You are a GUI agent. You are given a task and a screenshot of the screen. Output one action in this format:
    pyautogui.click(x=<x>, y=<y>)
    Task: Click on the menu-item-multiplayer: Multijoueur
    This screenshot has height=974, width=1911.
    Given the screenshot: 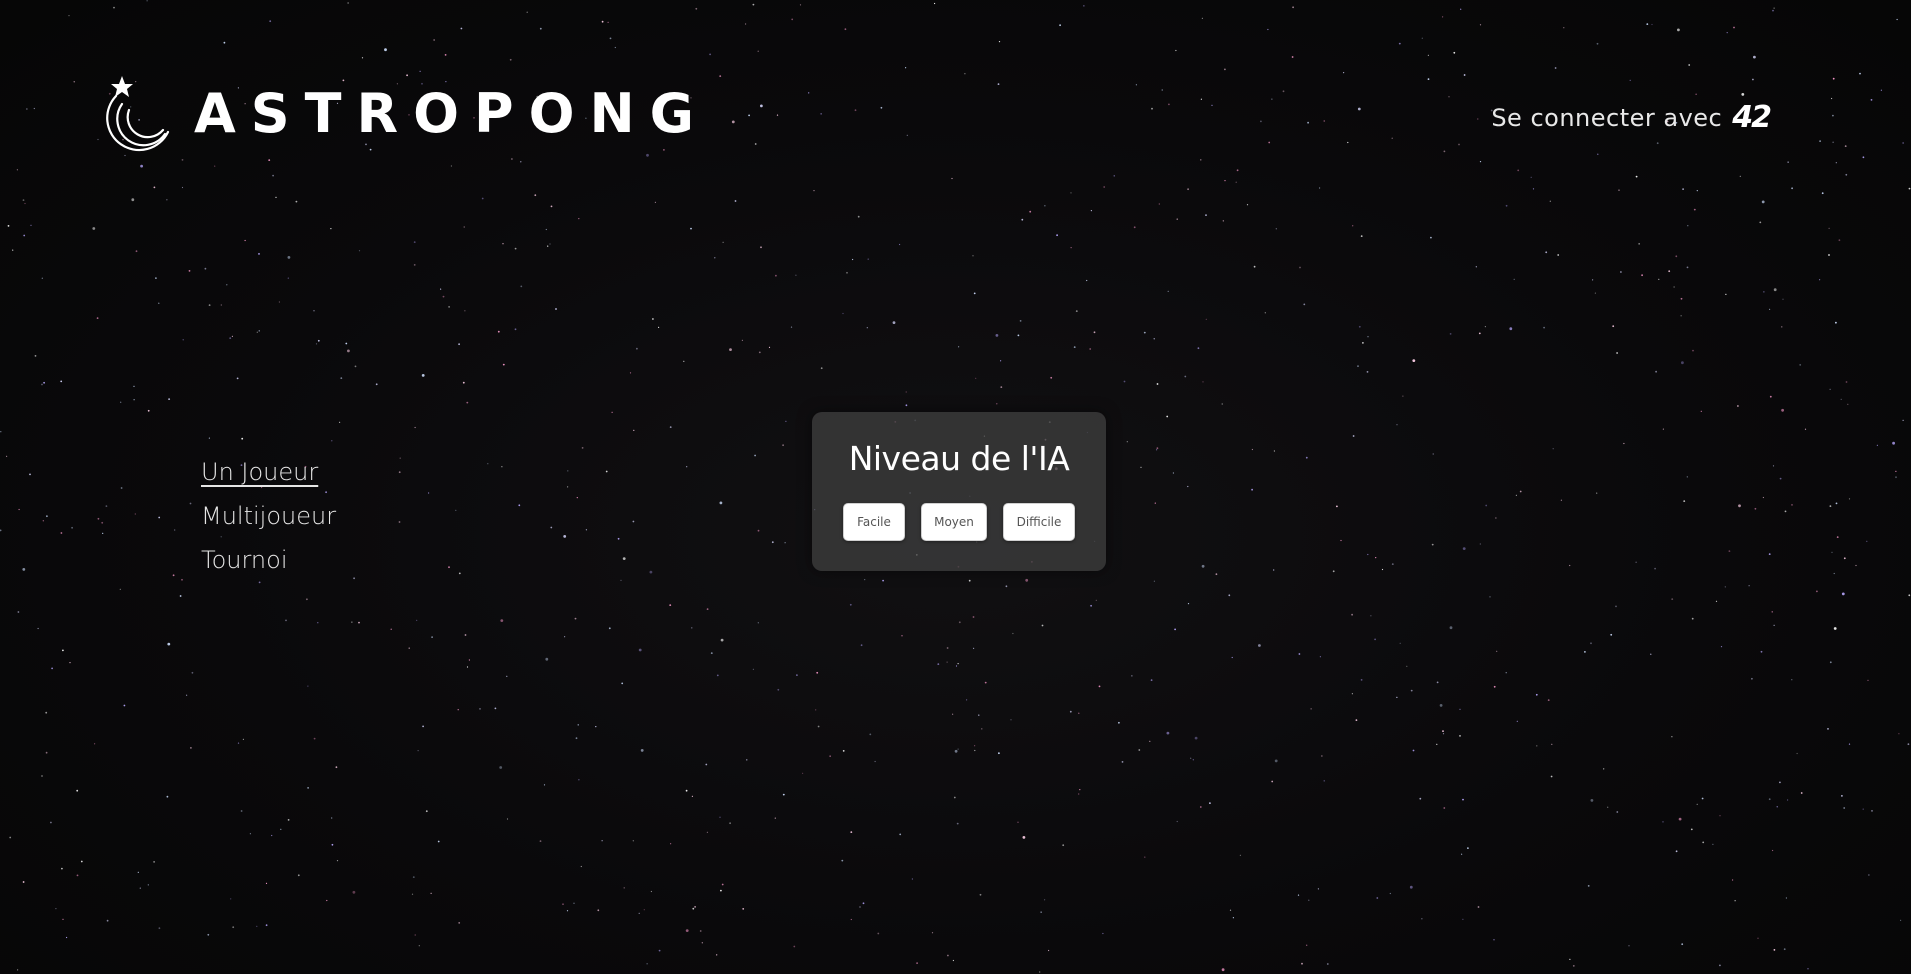 What is the action you would take?
    pyautogui.click(x=268, y=516)
    